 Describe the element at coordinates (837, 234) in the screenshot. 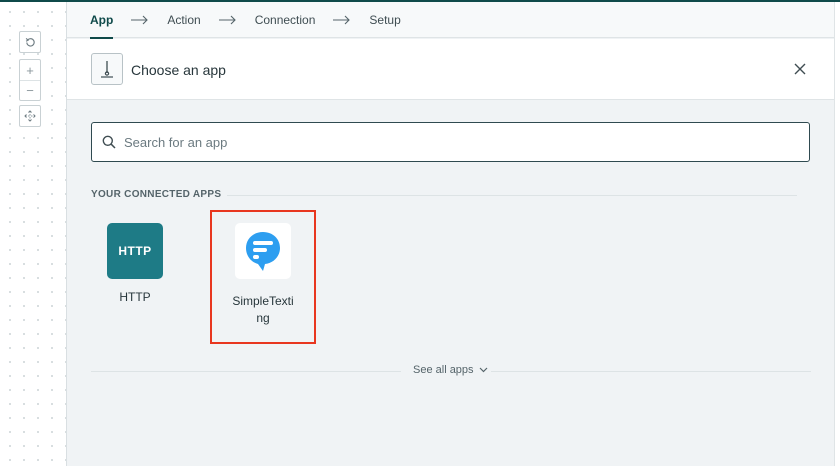

I see `right-edge-strip` at that location.